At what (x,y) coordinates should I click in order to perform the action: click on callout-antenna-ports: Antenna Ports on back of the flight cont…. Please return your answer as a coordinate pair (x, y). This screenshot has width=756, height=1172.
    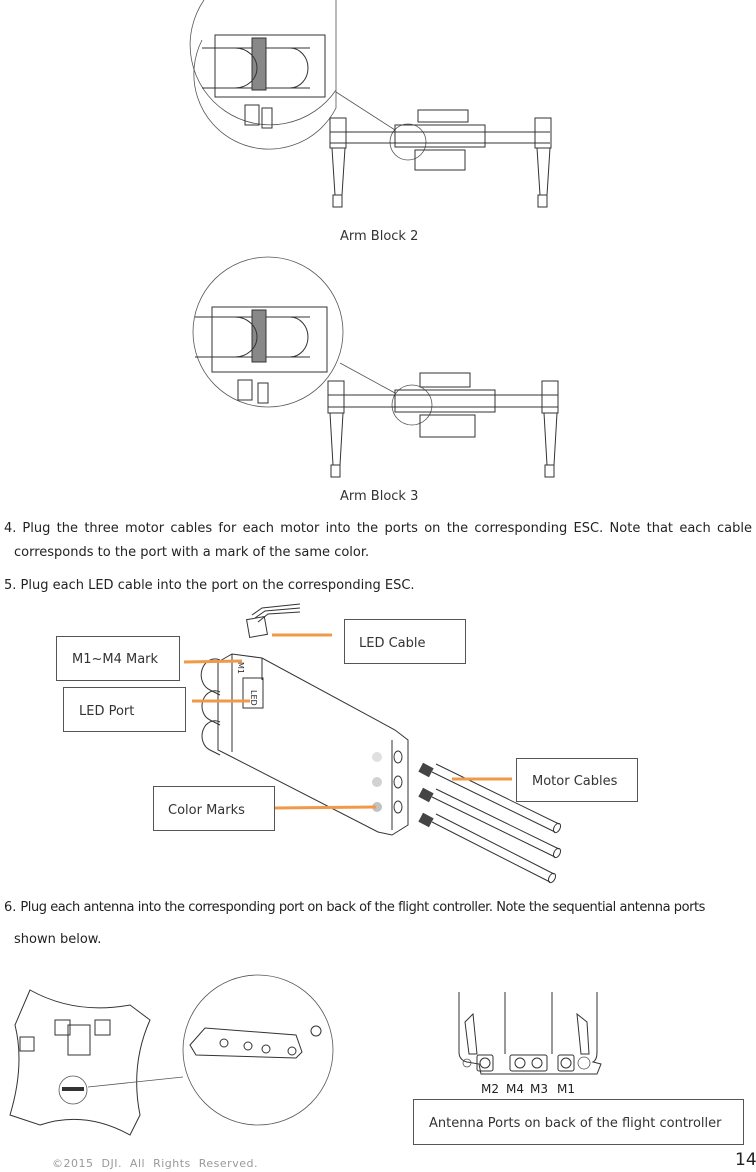
    Looking at the image, I should click on (578, 1122).